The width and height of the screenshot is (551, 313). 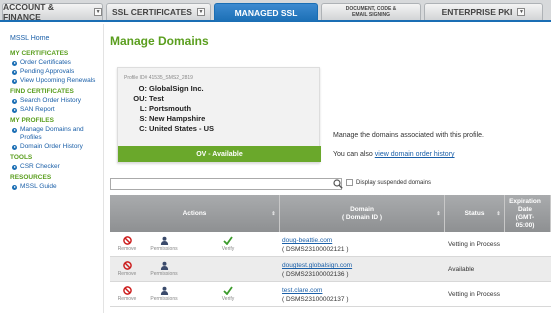 What do you see at coordinates (182, 128) in the screenshot?
I see `field-value: United States - US` at bounding box center [182, 128].